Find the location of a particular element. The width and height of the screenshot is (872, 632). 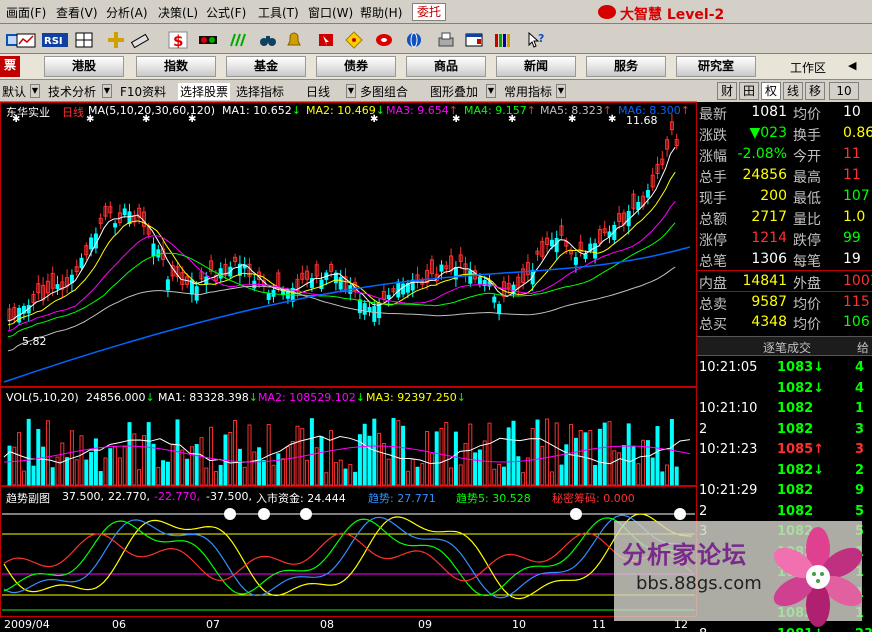

pointer-icon is located at coordinates (325, 39).